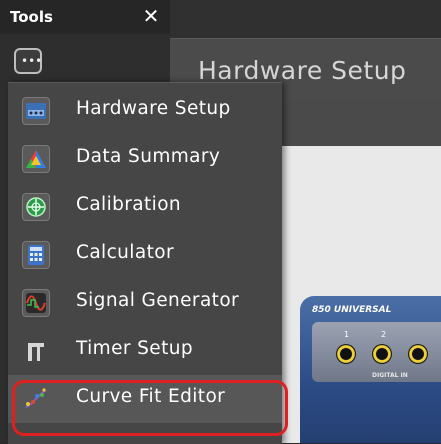 This screenshot has width=441, height=444. Describe the element at coordinates (36, 399) in the screenshot. I see `curve-fit-editor-icon` at that location.